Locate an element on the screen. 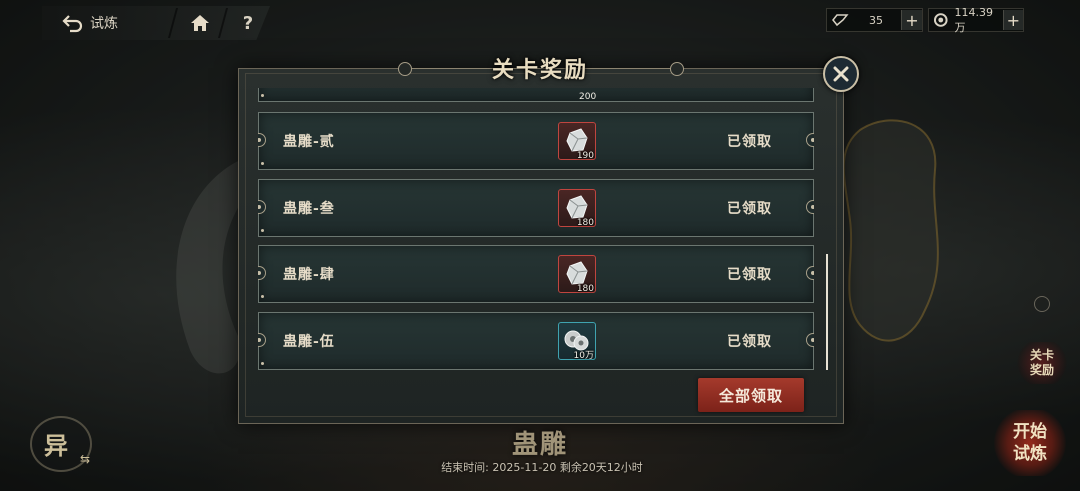  coin-currency: 114.39万 + is located at coordinates (976, 19).